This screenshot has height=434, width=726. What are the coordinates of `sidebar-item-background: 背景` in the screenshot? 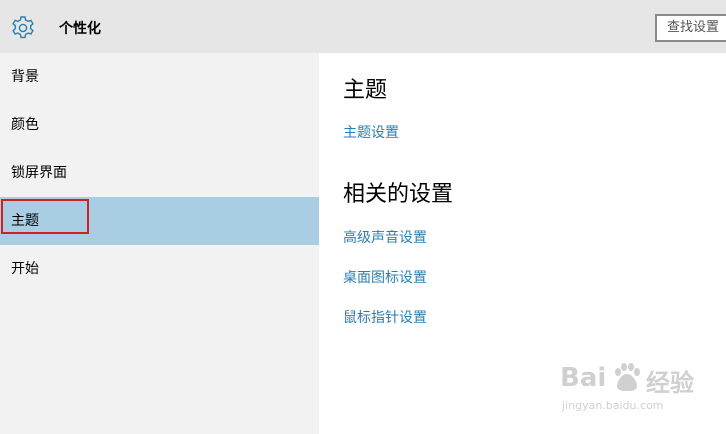 It's located at (159, 77).